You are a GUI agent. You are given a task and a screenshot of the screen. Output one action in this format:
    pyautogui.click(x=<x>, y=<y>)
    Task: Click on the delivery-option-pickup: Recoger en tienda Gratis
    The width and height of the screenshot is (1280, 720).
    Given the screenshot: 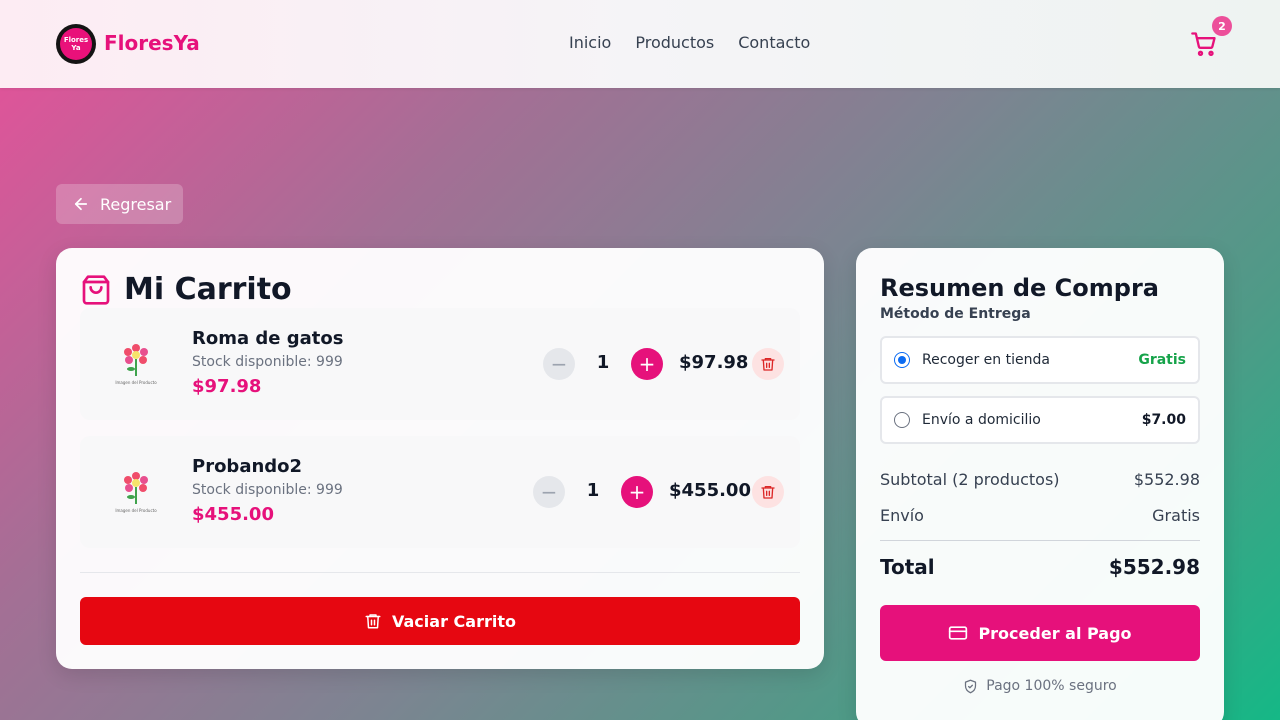 What is the action you would take?
    pyautogui.click(x=1040, y=360)
    